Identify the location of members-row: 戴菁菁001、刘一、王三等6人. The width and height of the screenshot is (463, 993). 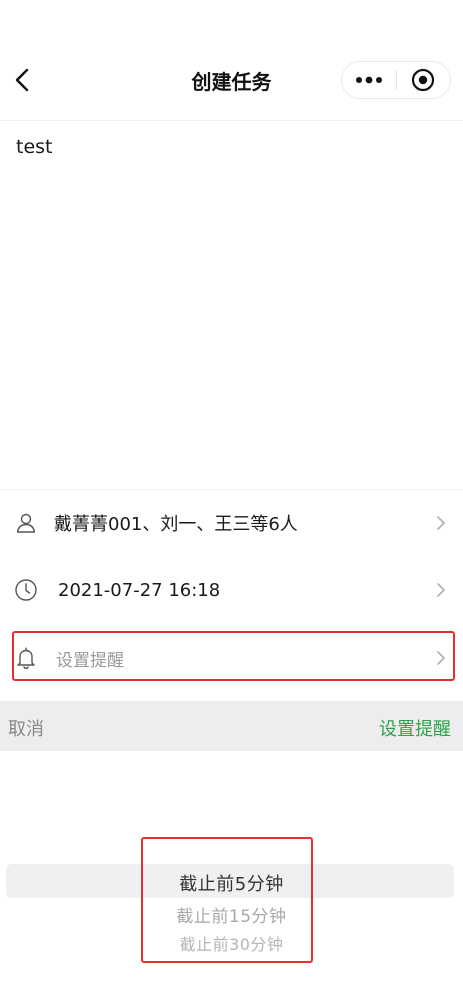
(231, 523).